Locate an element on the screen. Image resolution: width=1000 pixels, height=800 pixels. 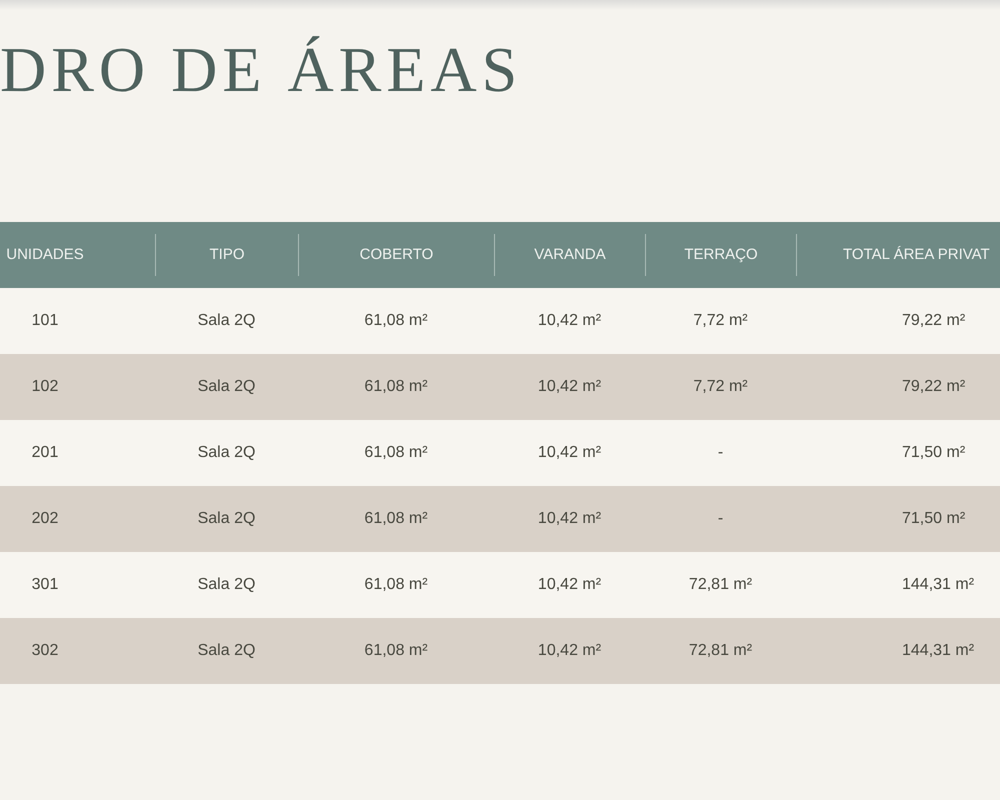
table-cell: 102 is located at coordinates (45, 386).